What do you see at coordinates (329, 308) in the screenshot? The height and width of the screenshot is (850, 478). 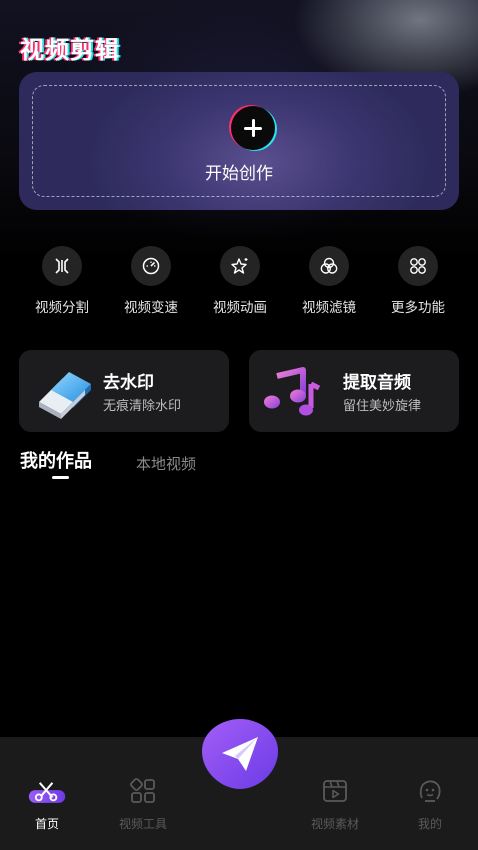 I see `tool-label: 视频滤镜` at bounding box center [329, 308].